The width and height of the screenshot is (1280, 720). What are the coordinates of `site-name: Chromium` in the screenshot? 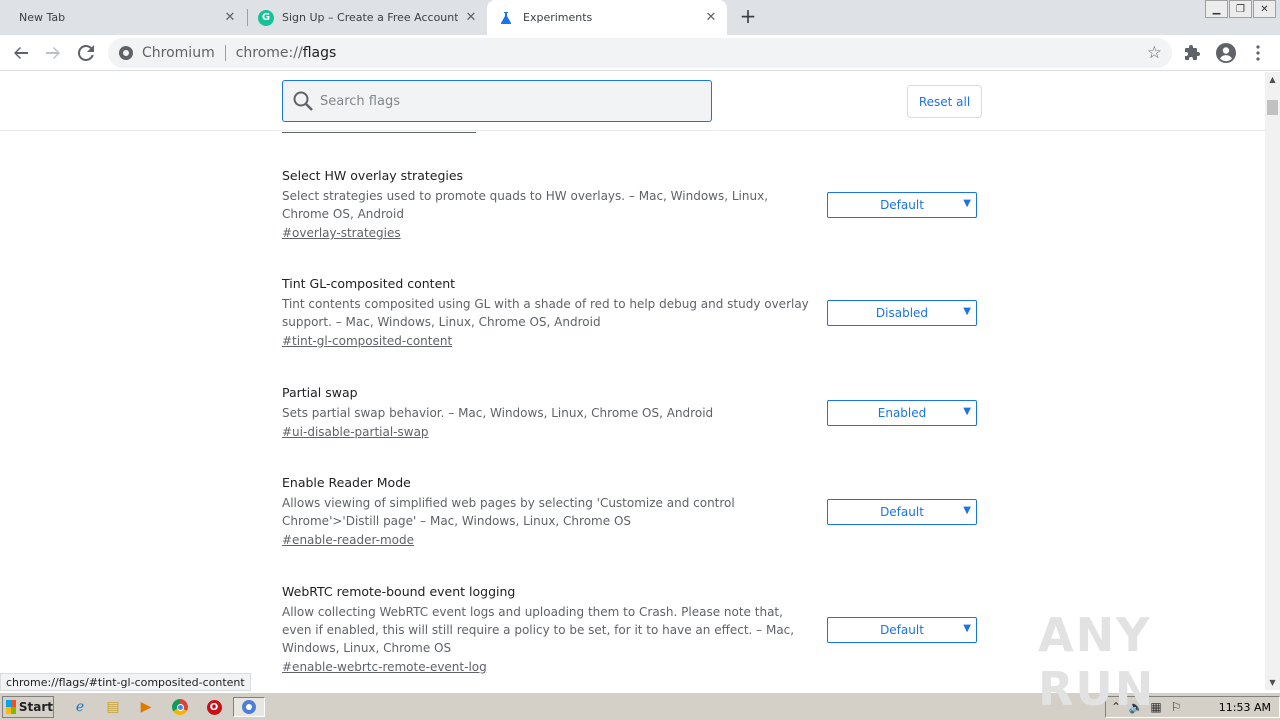 It's located at (178, 53).